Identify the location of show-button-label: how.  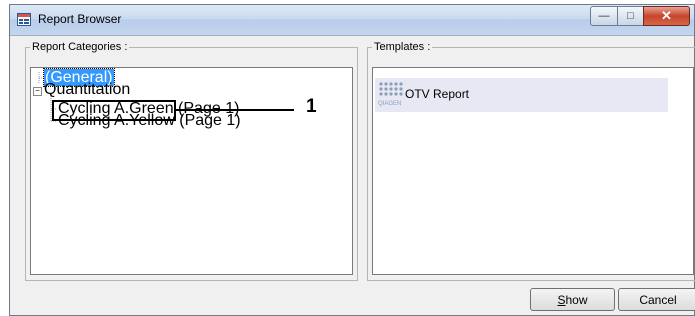
(576, 299).